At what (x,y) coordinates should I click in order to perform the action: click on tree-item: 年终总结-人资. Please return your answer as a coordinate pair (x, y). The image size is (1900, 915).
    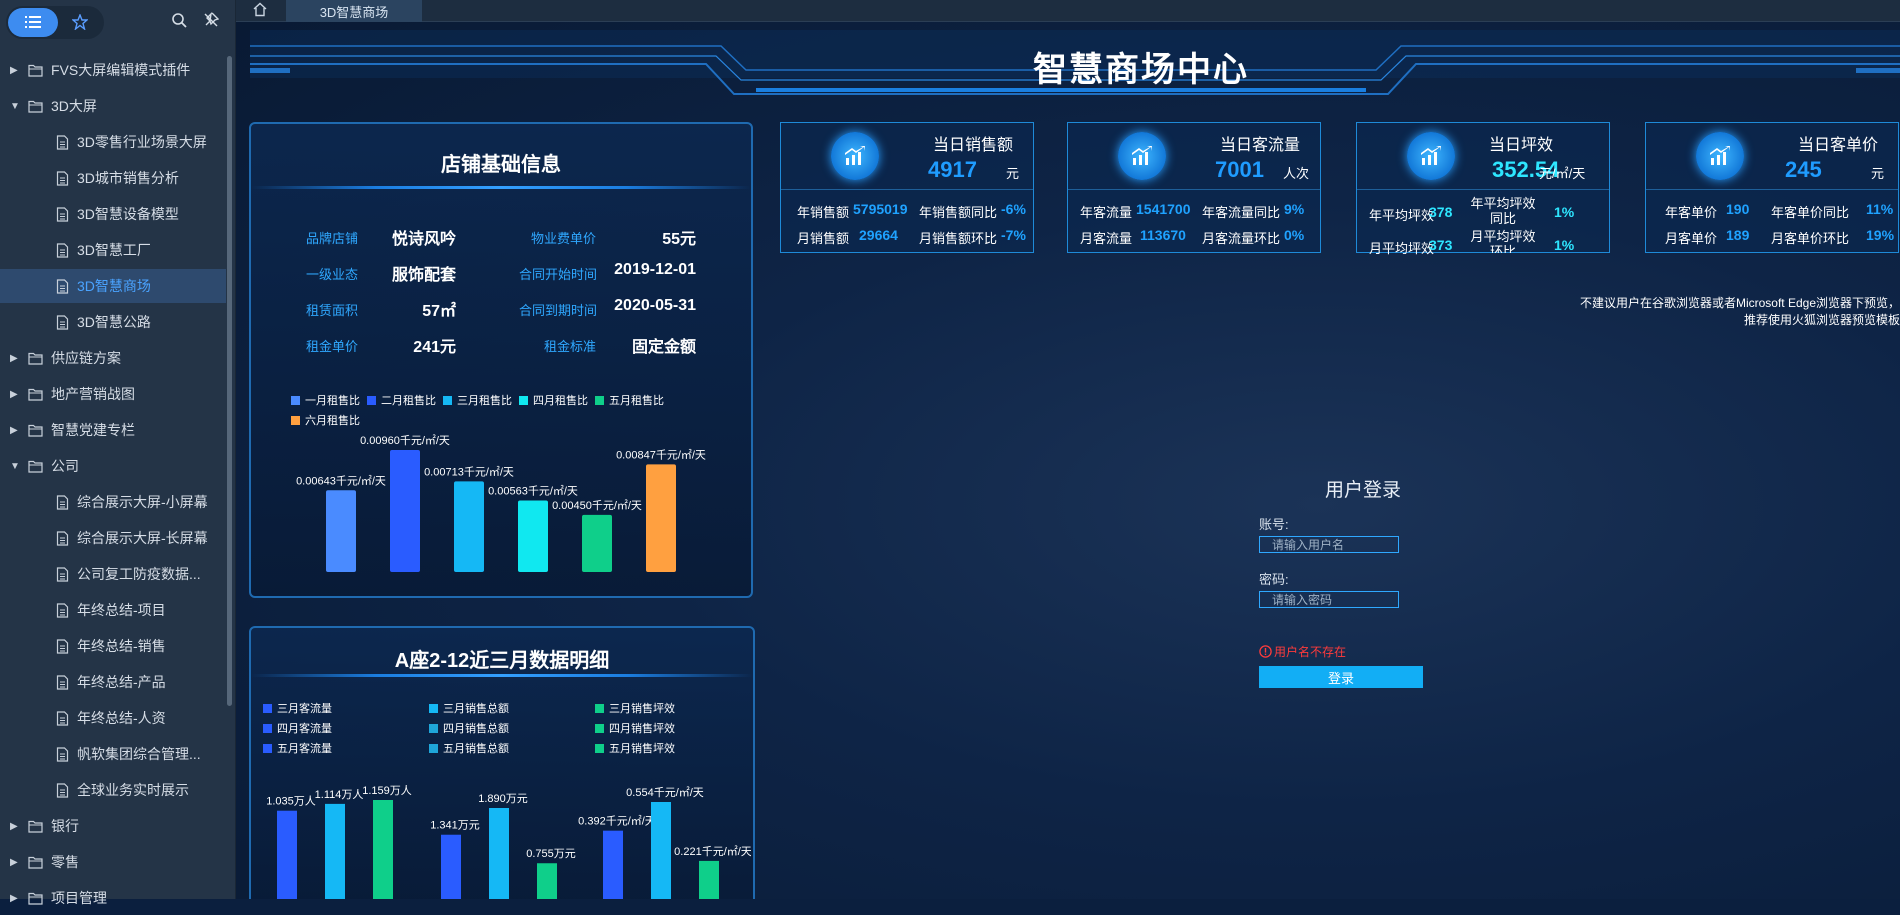
    Looking at the image, I should click on (113, 718).